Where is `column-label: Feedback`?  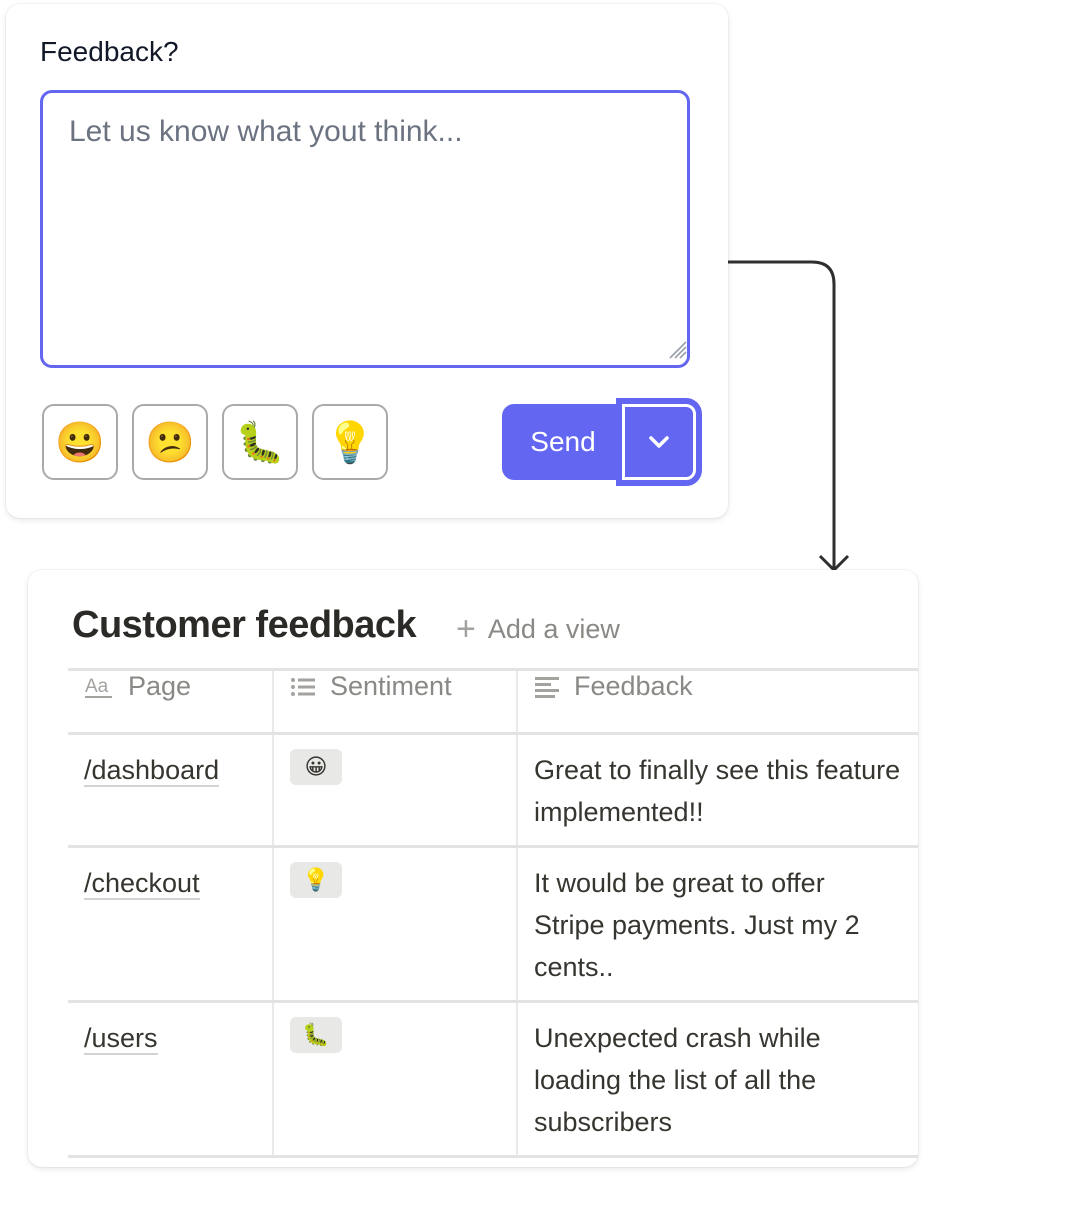
column-label: Feedback is located at coordinates (633, 686).